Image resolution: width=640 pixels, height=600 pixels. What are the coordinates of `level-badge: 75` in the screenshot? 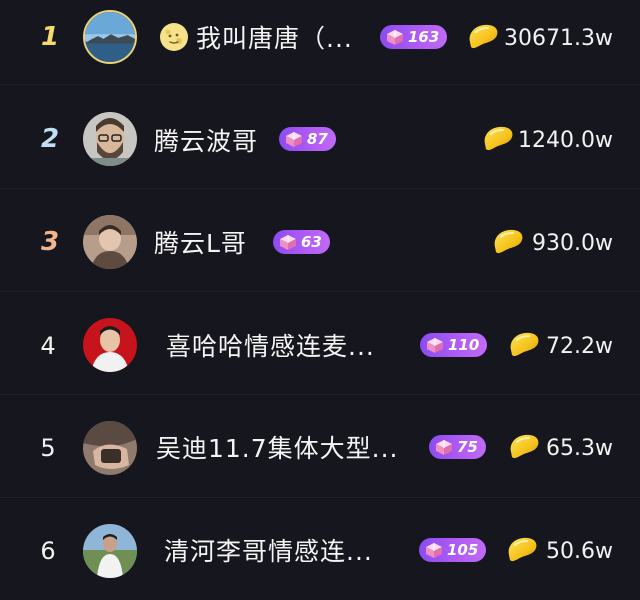 It's located at (457, 447).